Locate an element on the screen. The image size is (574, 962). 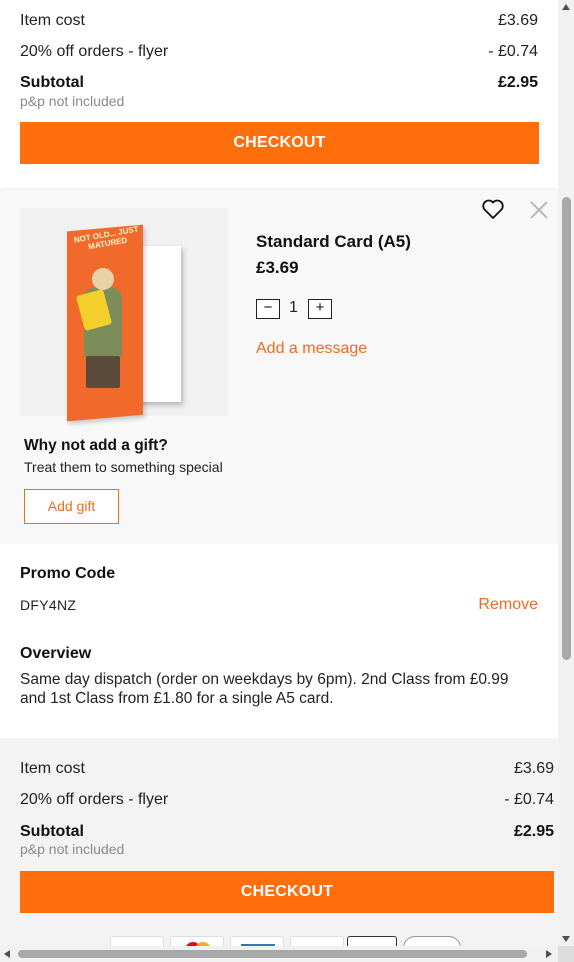
product-title: Standard Card (A5) is located at coordinates (333, 242).